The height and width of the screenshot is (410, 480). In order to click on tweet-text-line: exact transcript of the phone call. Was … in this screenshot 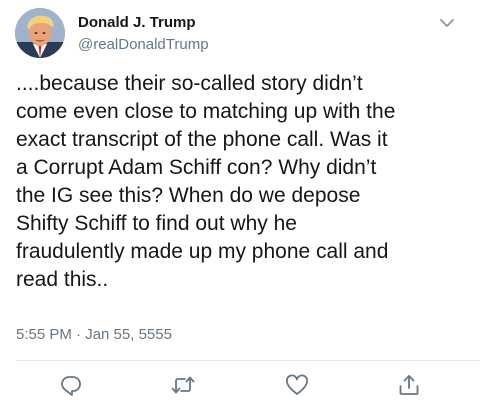, I will do `click(202, 139)`.